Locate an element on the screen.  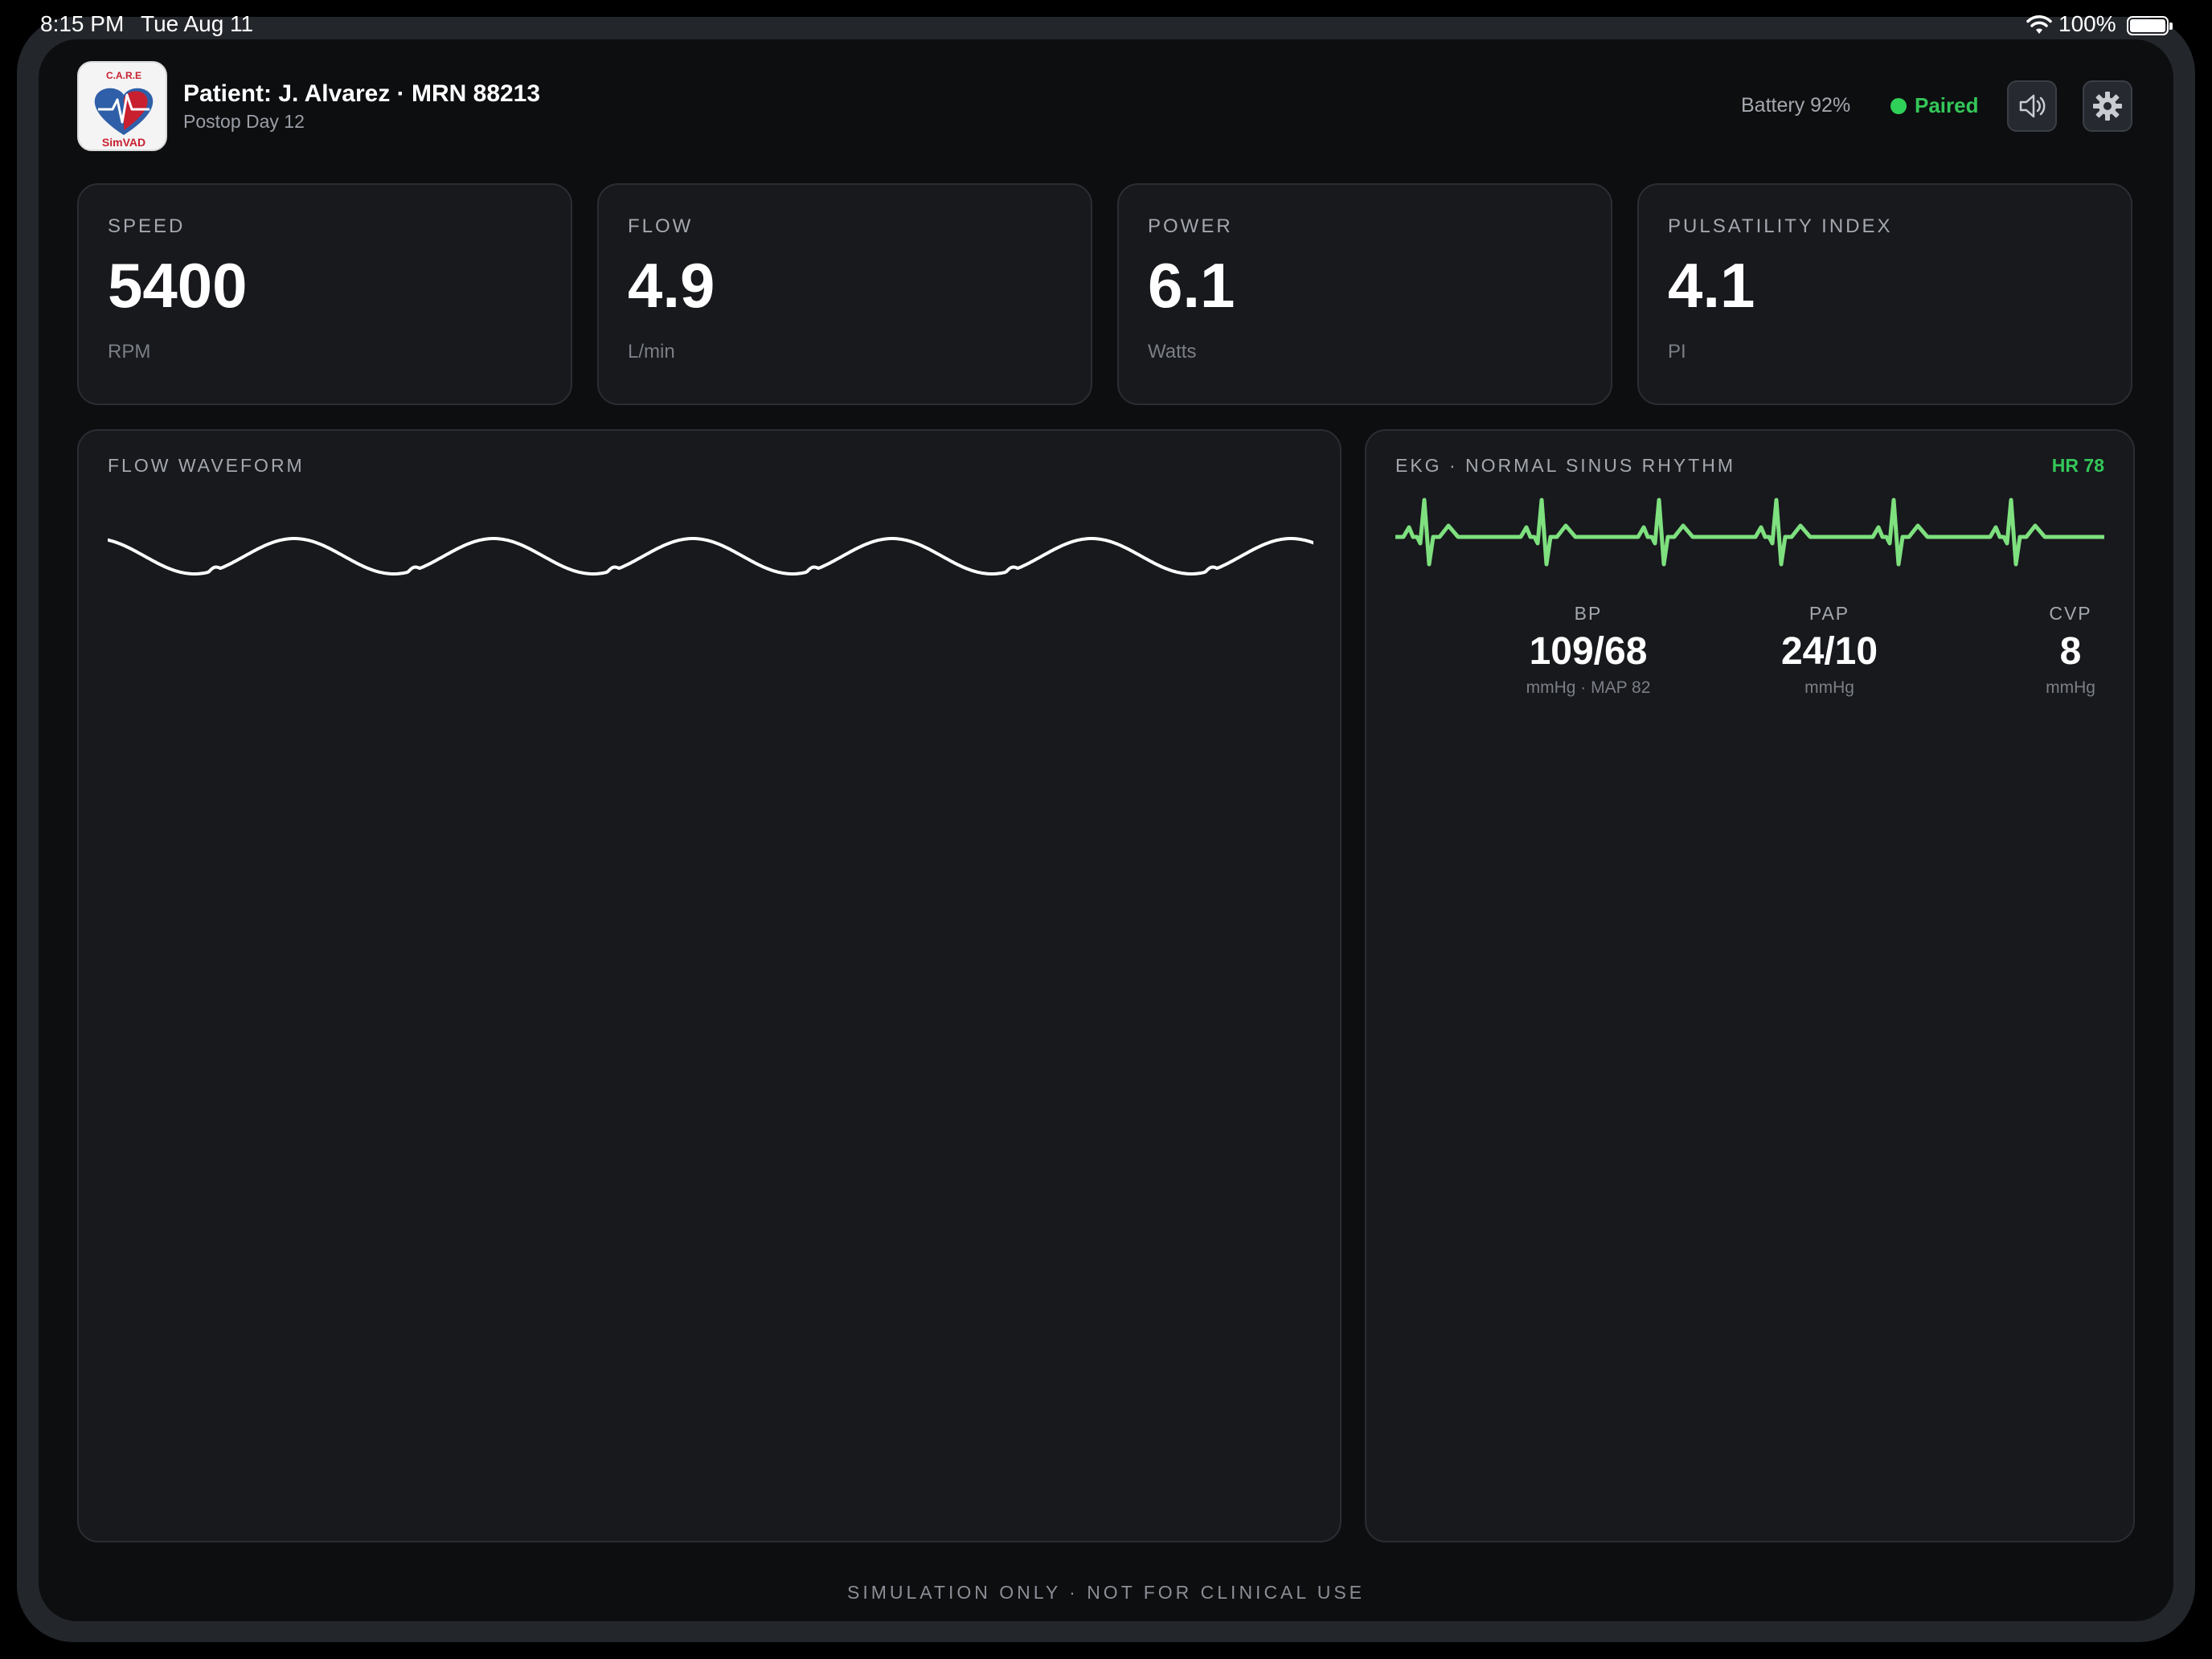
vital-value: 109/68 is located at coordinates (1588, 651).